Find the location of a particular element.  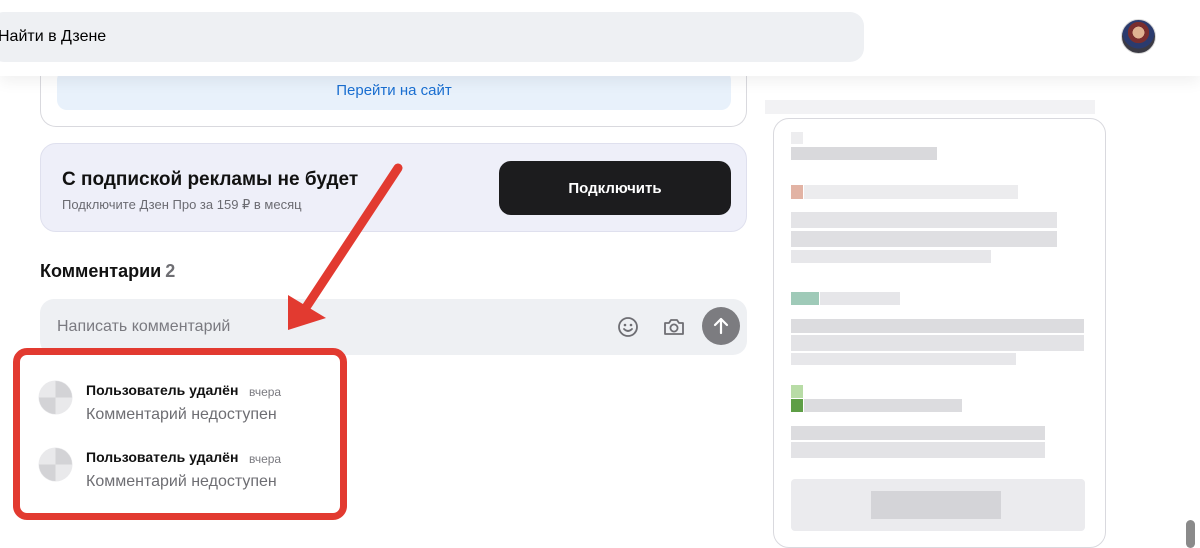

comments-heading-label: Комментарии is located at coordinates (101, 271).